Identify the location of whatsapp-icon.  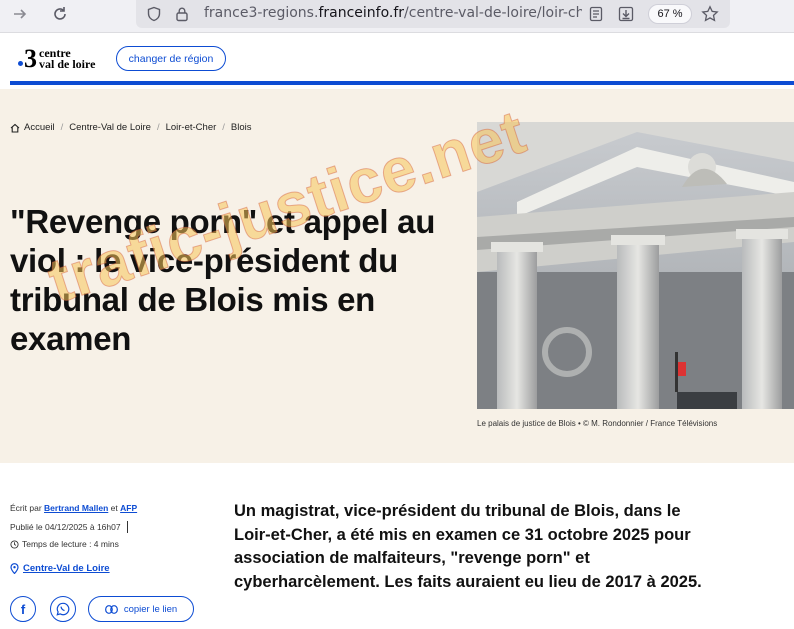
(63, 609).